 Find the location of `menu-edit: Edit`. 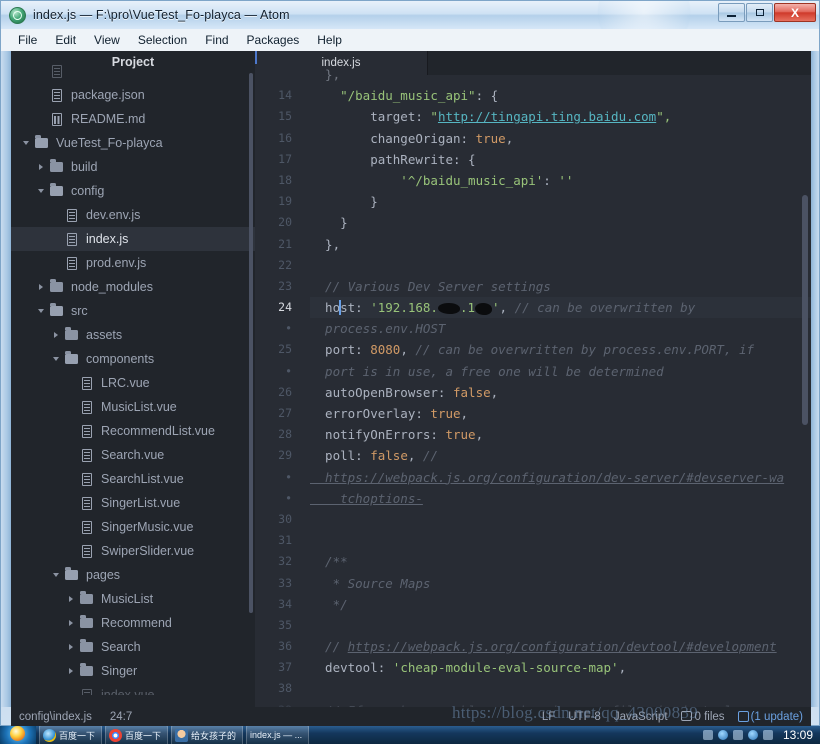

menu-edit: Edit is located at coordinates (65, 40).